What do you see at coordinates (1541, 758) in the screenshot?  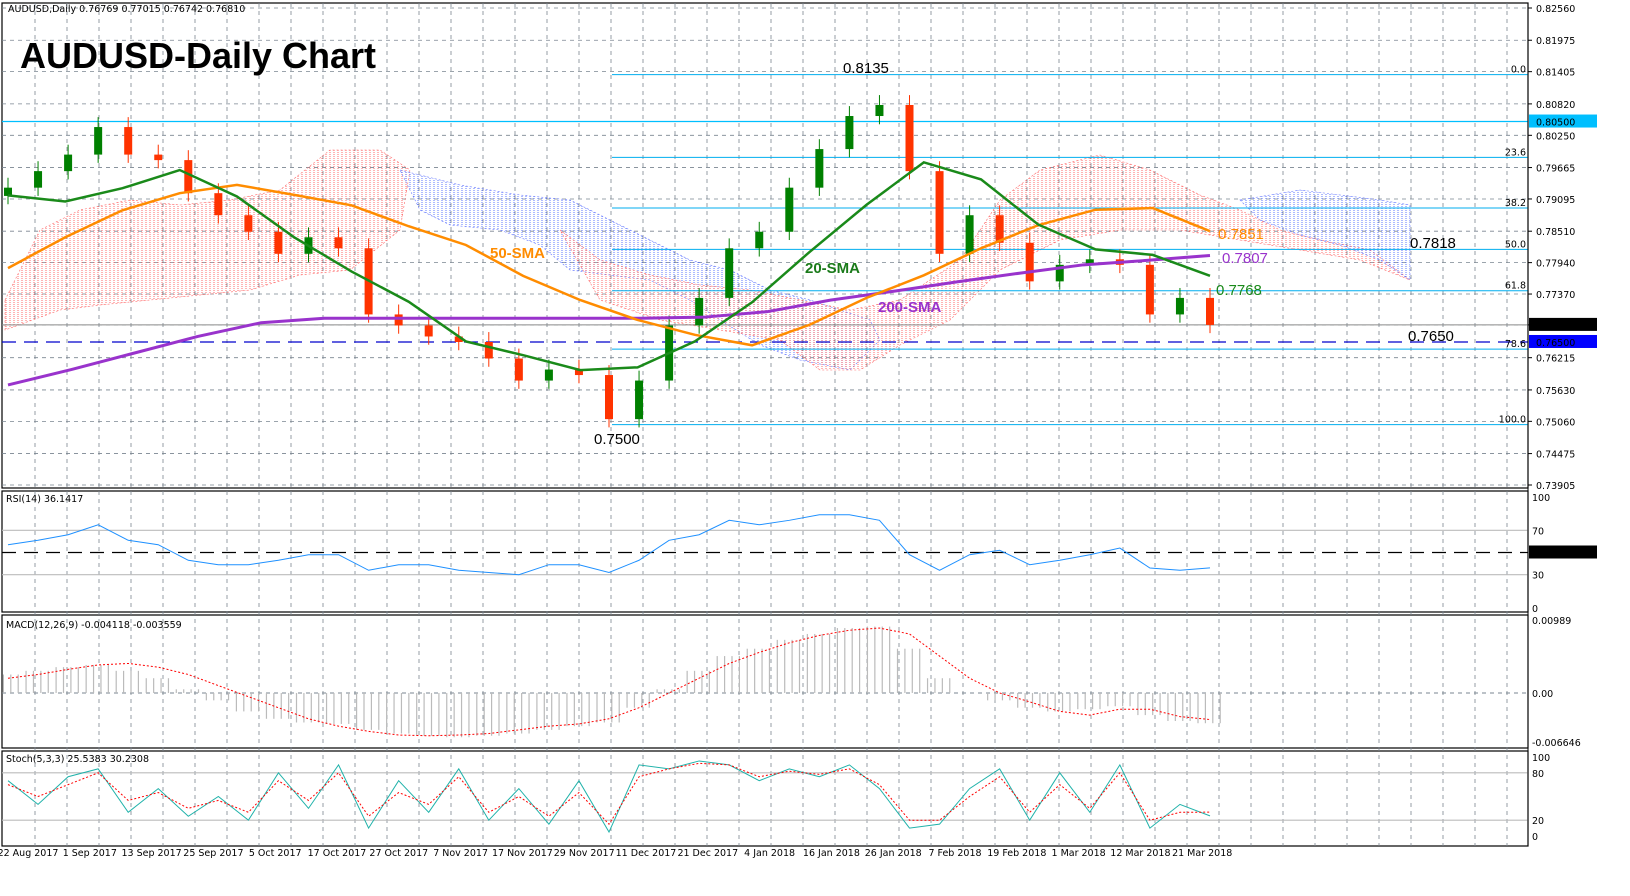 I see `stoch-tick-label: 100` at bounding box center [1541, 758].